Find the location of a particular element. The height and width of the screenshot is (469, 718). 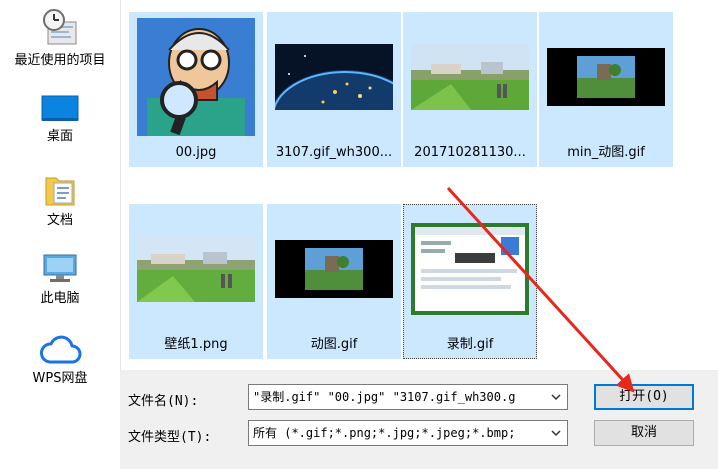

file-tile: 录制.gif is located at coordinates (470, 281).